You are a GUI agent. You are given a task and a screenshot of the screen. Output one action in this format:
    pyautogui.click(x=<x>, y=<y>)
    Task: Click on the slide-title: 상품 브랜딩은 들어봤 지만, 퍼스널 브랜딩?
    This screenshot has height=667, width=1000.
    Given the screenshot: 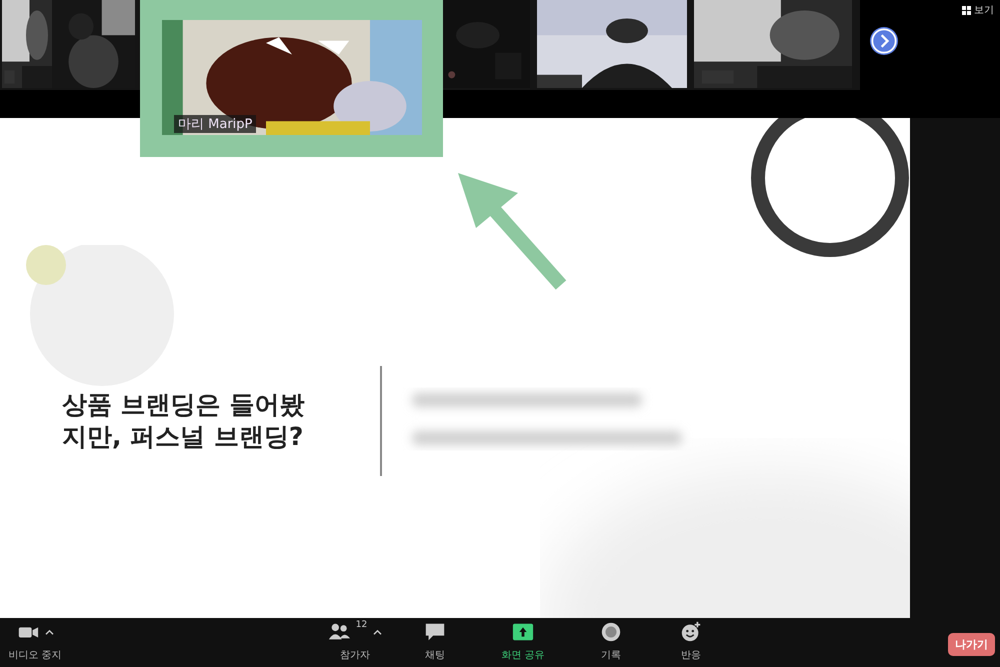 What is the action you would take?
    pyautogui.click(x=184, y=420)
    